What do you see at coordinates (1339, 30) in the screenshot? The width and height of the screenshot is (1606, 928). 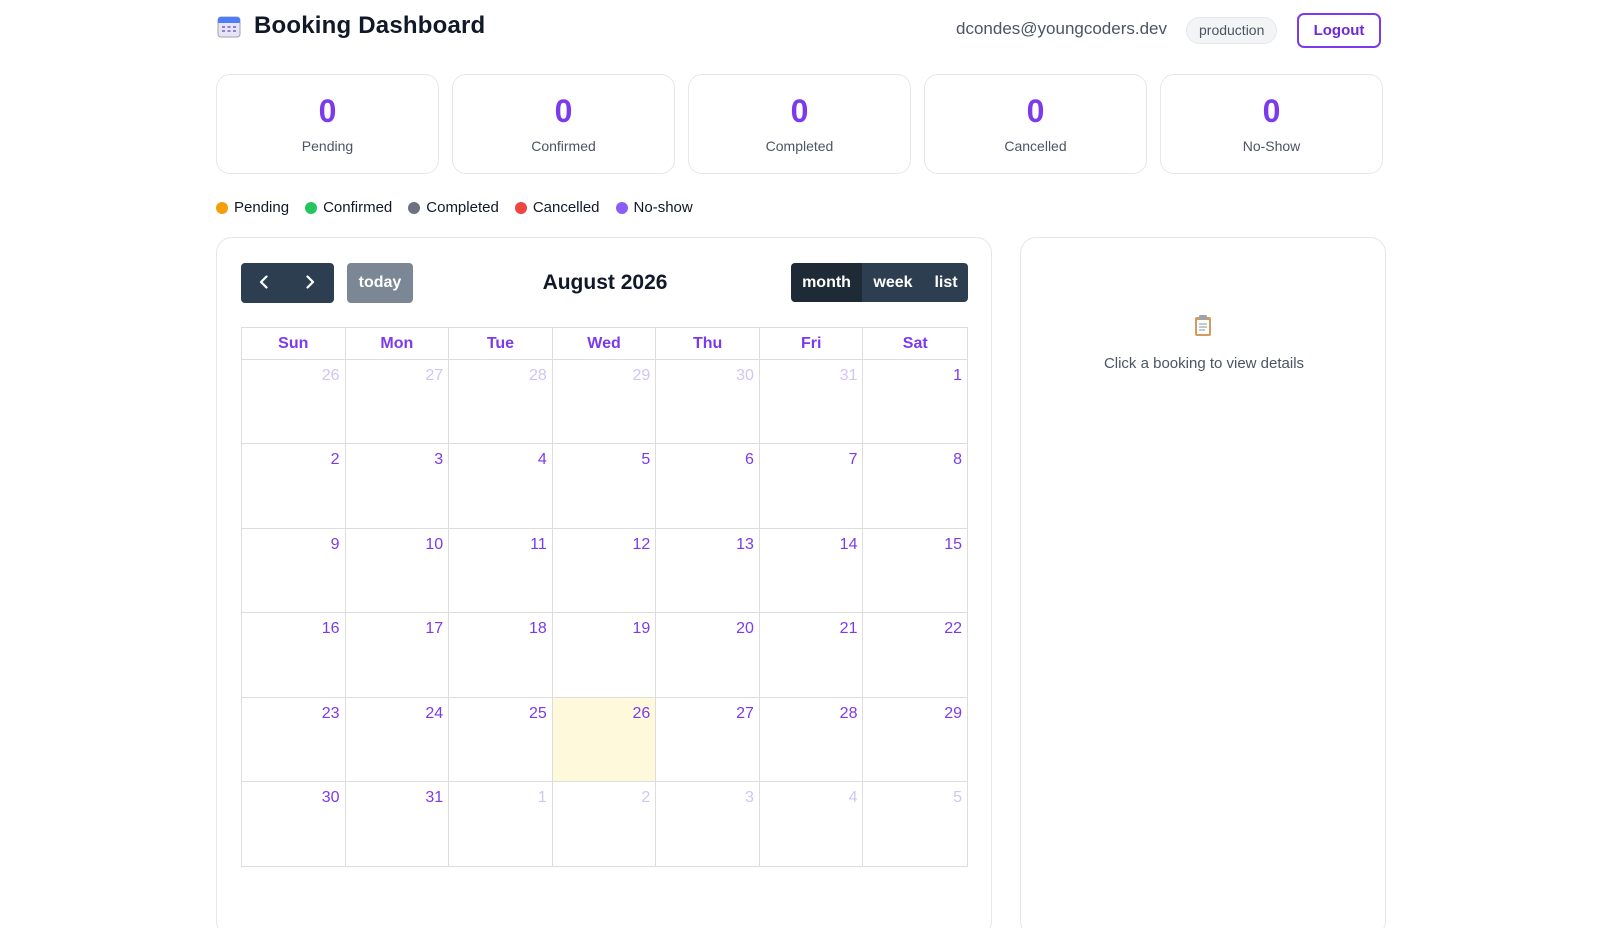 I see `logout-button: Logout` at bounding box center [1339, 30].